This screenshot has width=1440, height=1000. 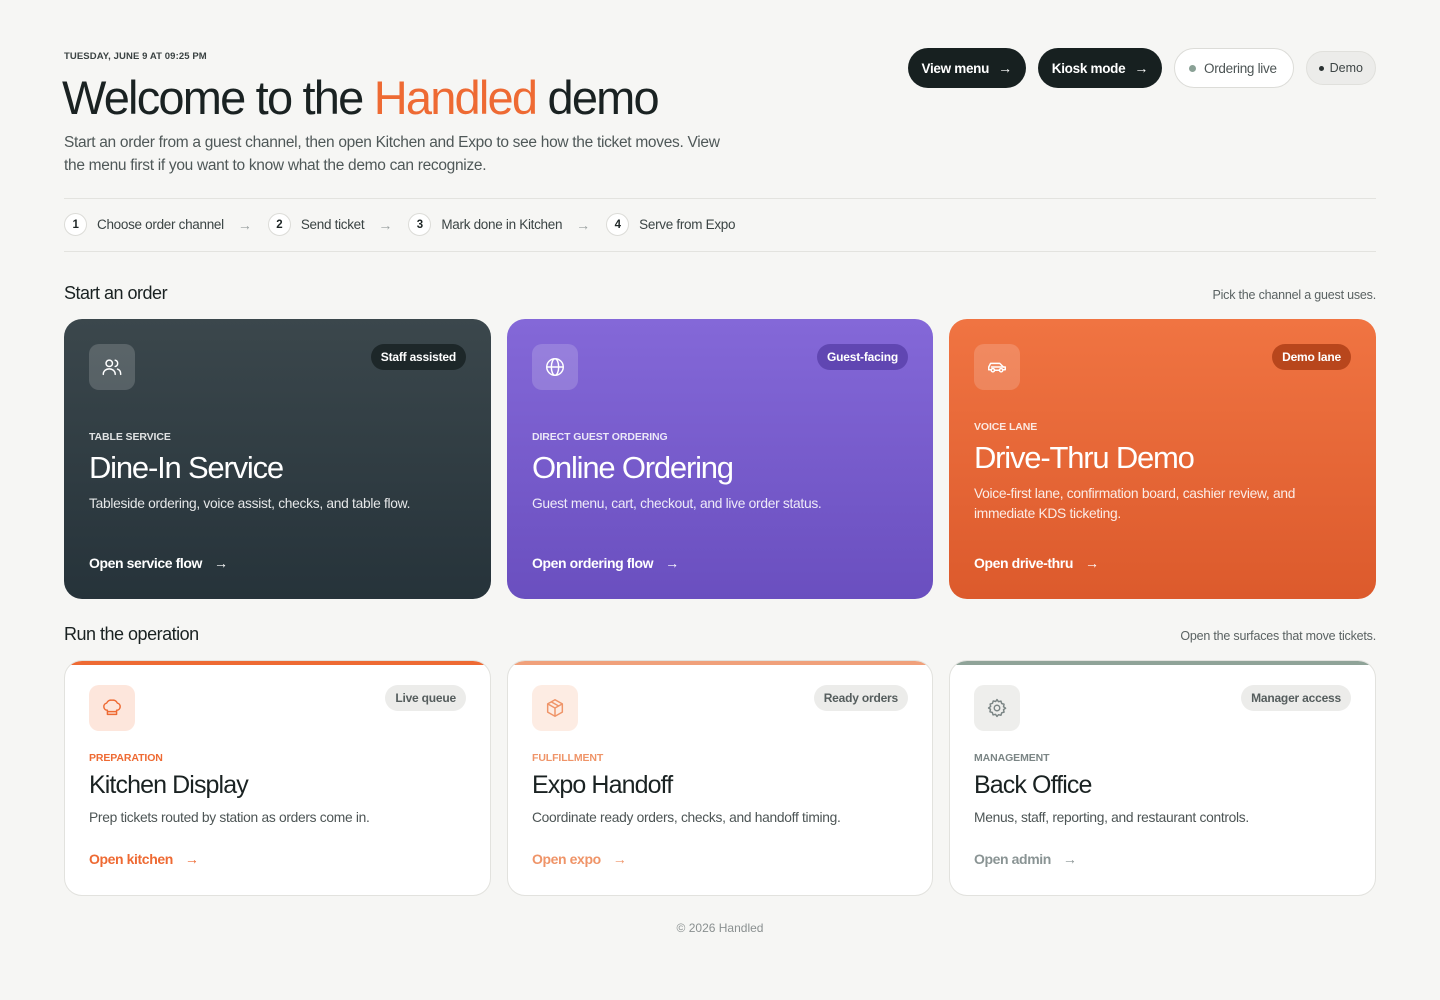 I want to click on open-drive-thru-link: Open drive-thru →, so click(x=1036, y=563).